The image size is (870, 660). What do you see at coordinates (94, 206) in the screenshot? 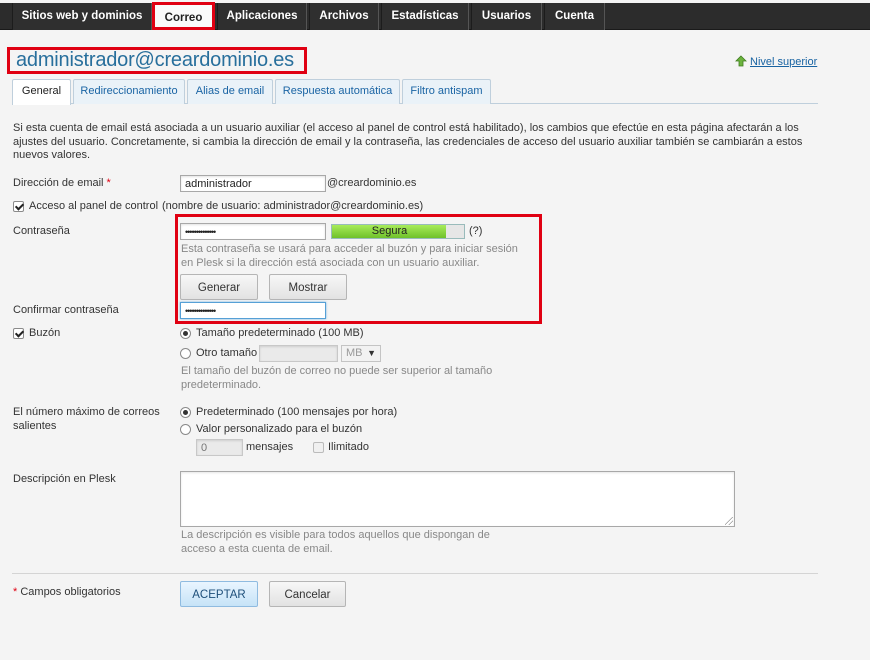
I see `panel-access-label: Acceso al panel de control` at bounding box center [94, 206].